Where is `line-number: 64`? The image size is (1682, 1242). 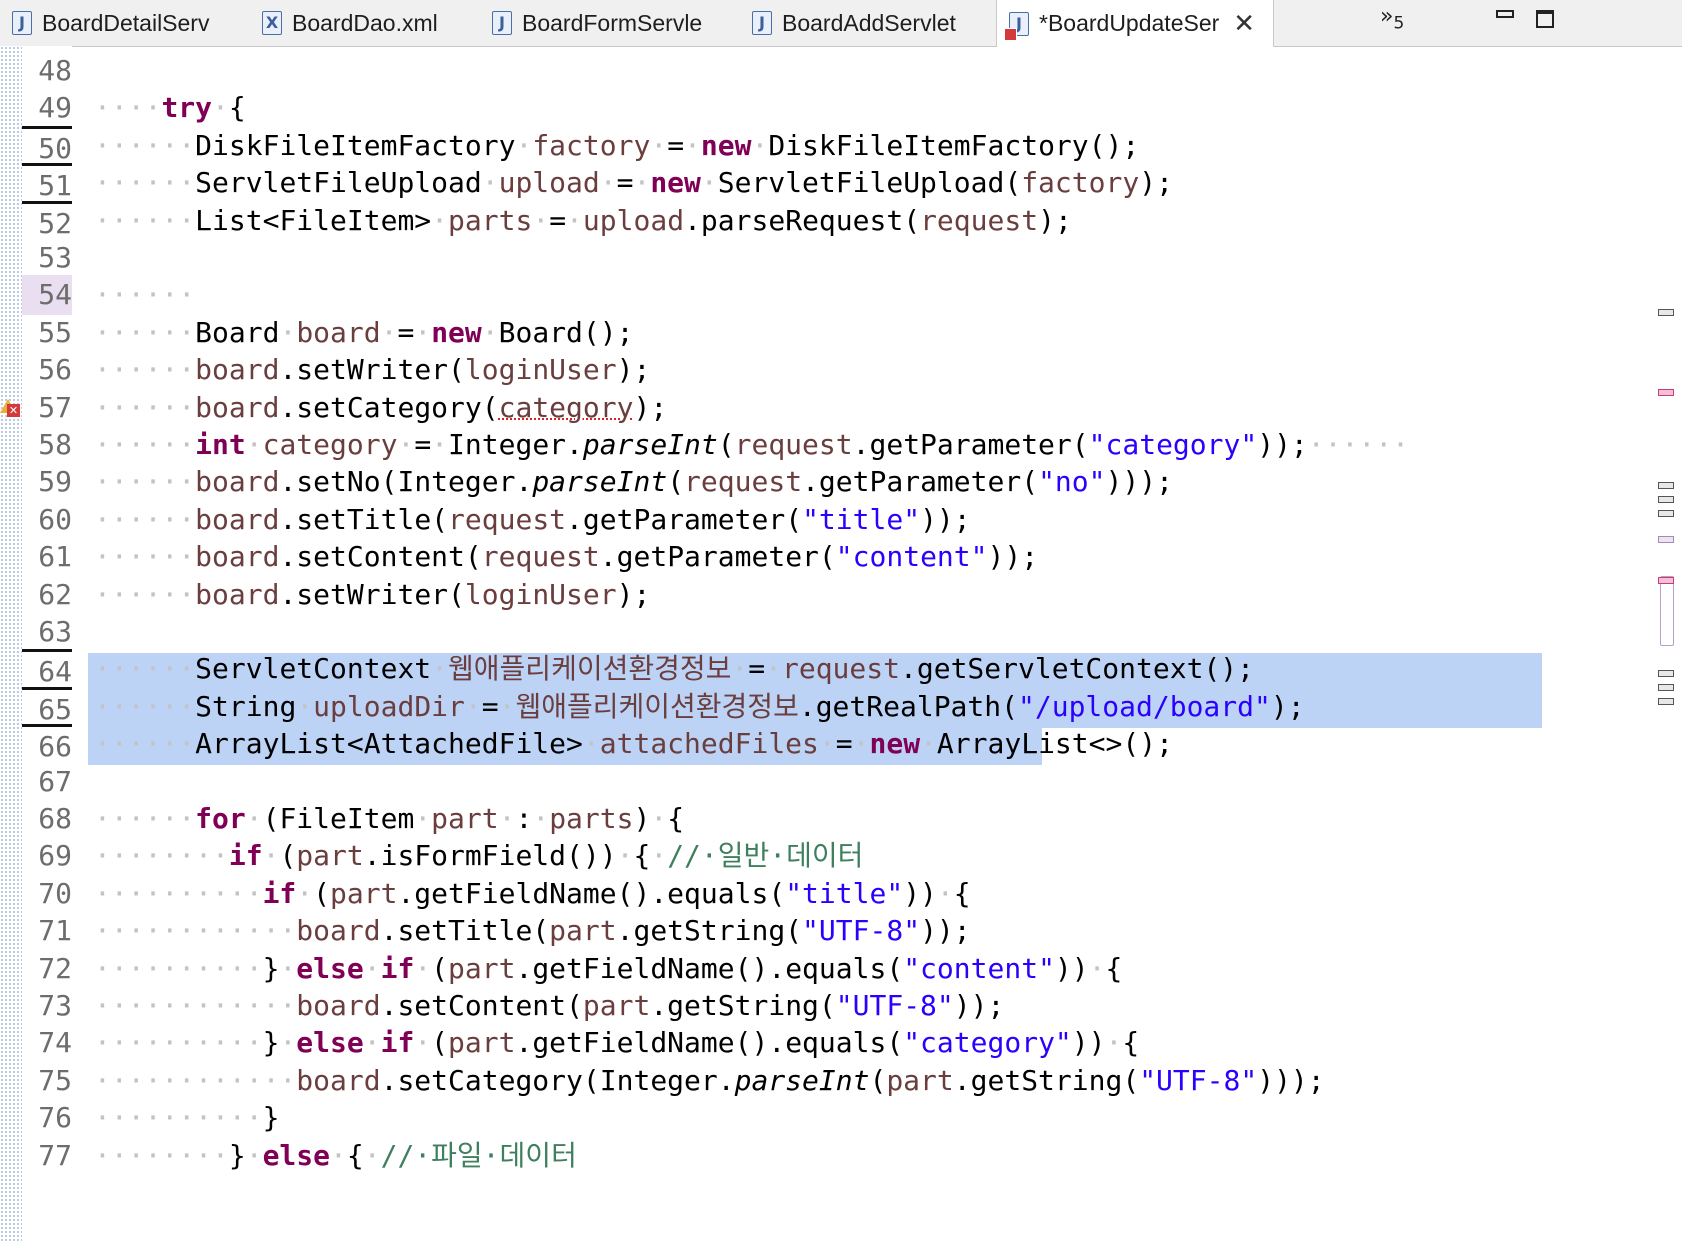
line-number: 64 is located at coordinates (47, 669).